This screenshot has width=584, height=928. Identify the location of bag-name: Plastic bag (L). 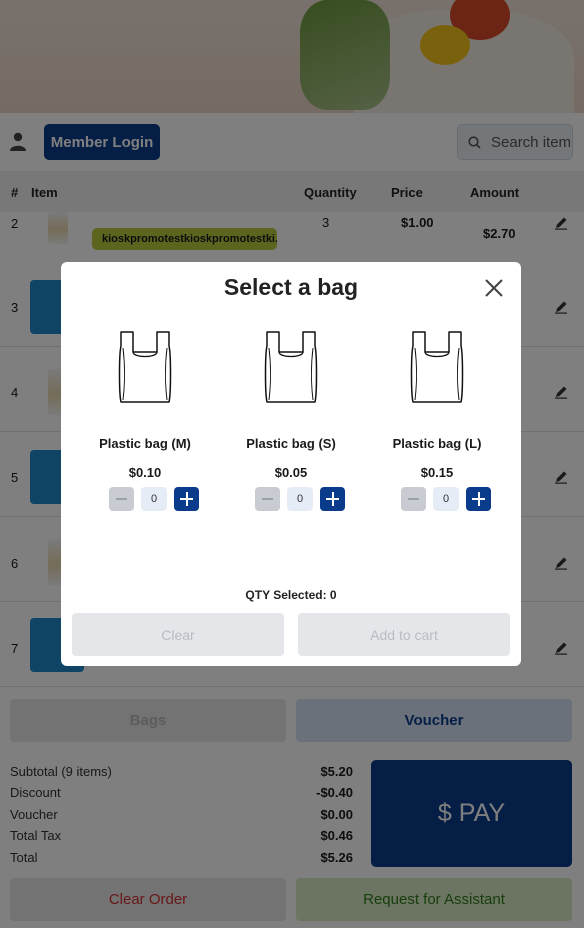
(437, 443).